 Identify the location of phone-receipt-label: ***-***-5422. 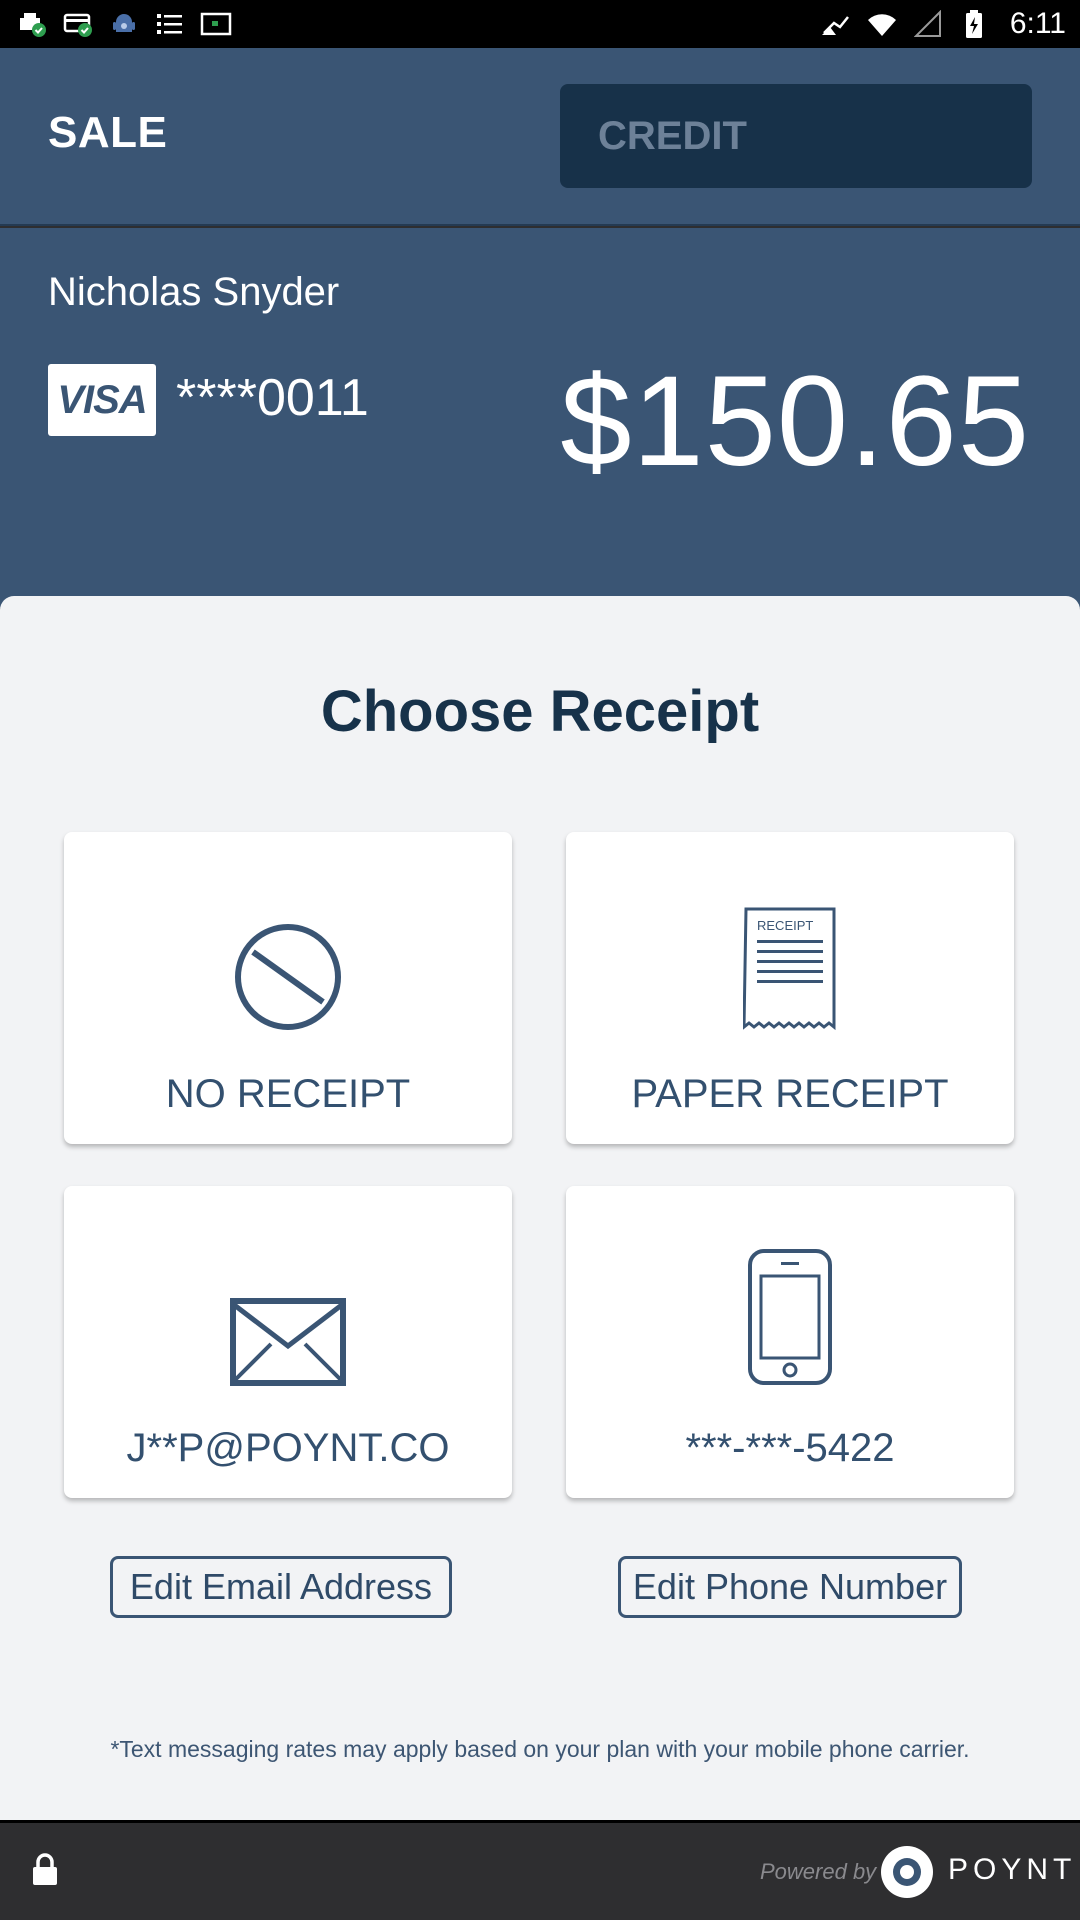
(790, 1448).